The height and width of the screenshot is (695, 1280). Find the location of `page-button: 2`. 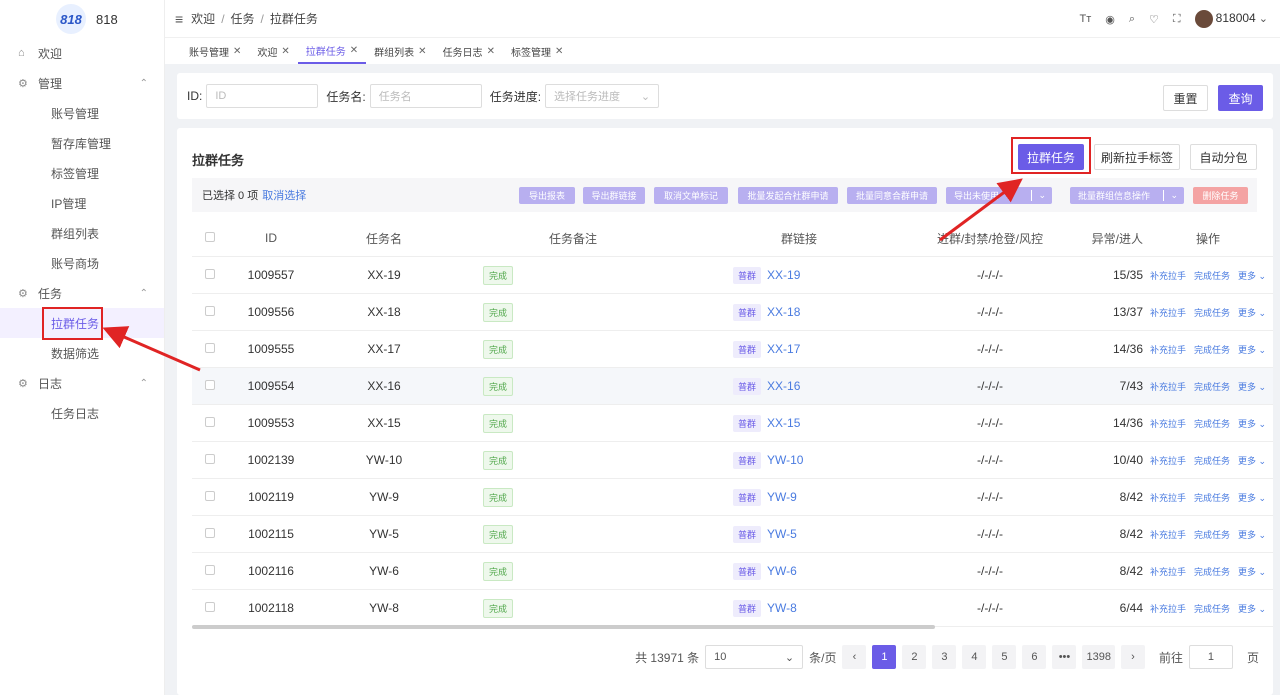

page-button: 2 is located at coordinates (914, 657).